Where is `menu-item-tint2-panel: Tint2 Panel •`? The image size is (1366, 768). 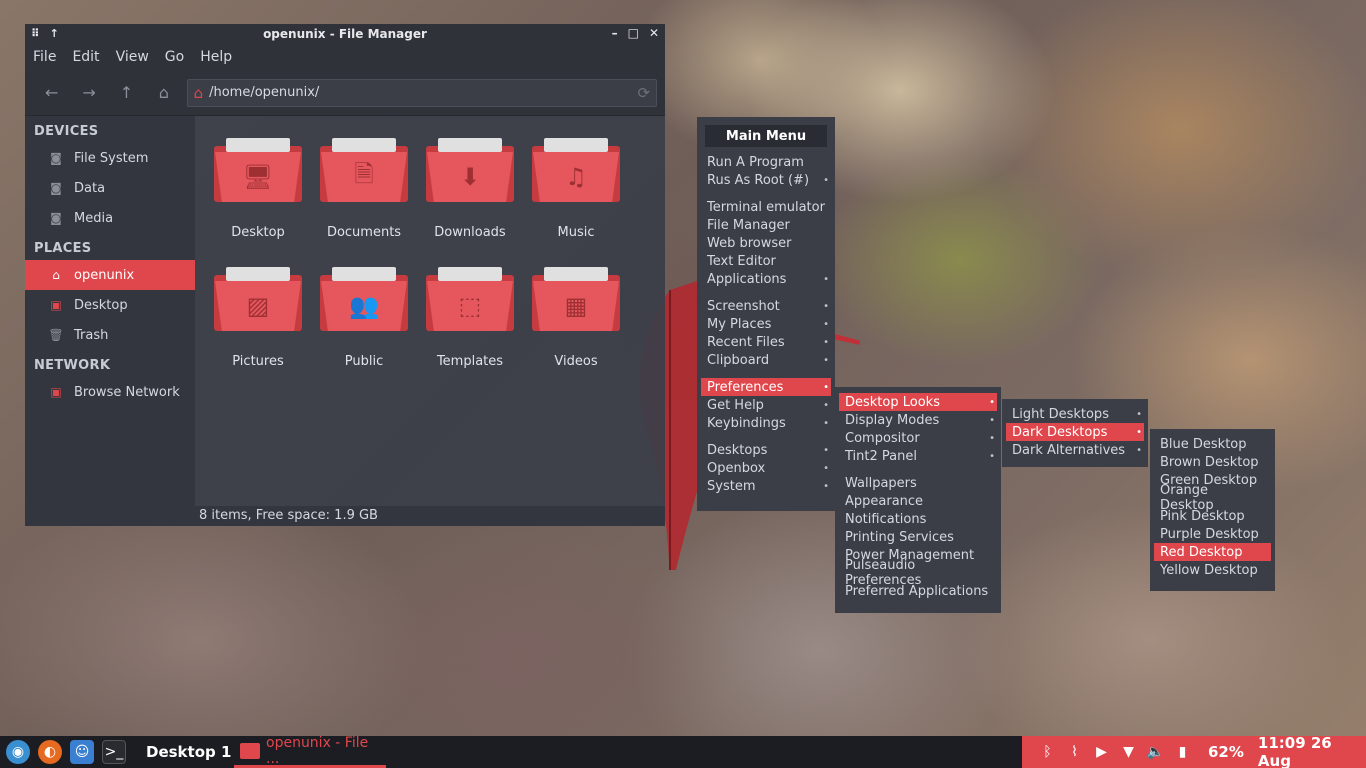 menu-item-tint2-panel: Tint2 Panel • is located at coordinates (918, 456).